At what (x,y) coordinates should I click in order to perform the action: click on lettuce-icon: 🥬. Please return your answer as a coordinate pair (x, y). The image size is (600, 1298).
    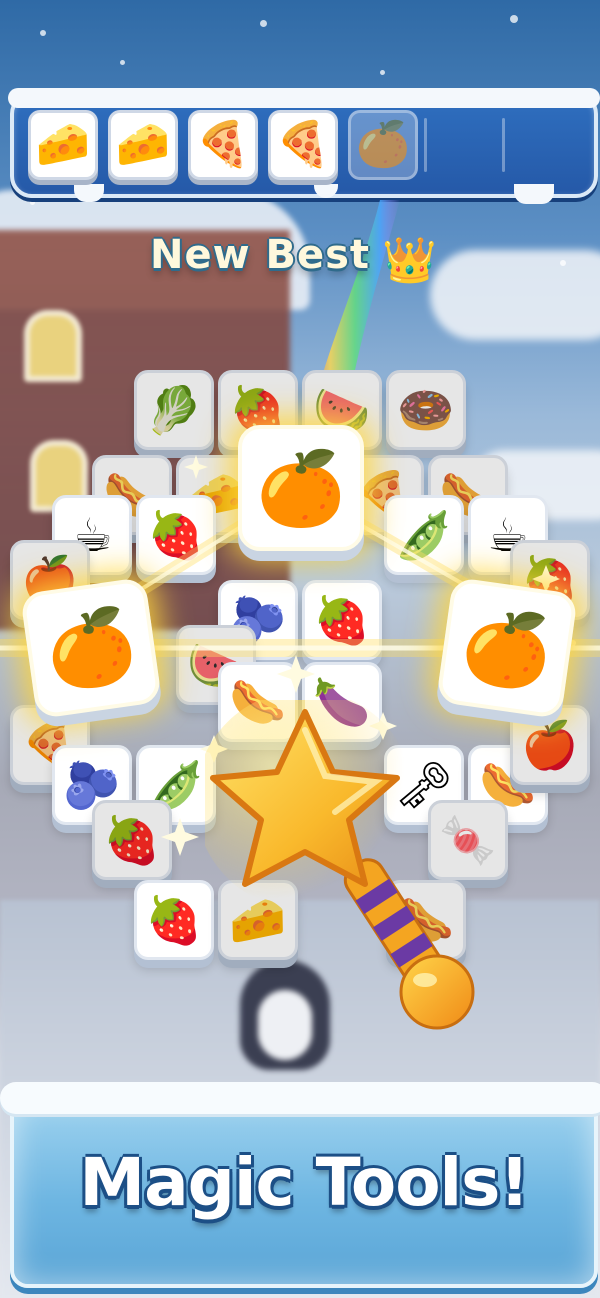
    Looking at the image, I should click on (174, 410).